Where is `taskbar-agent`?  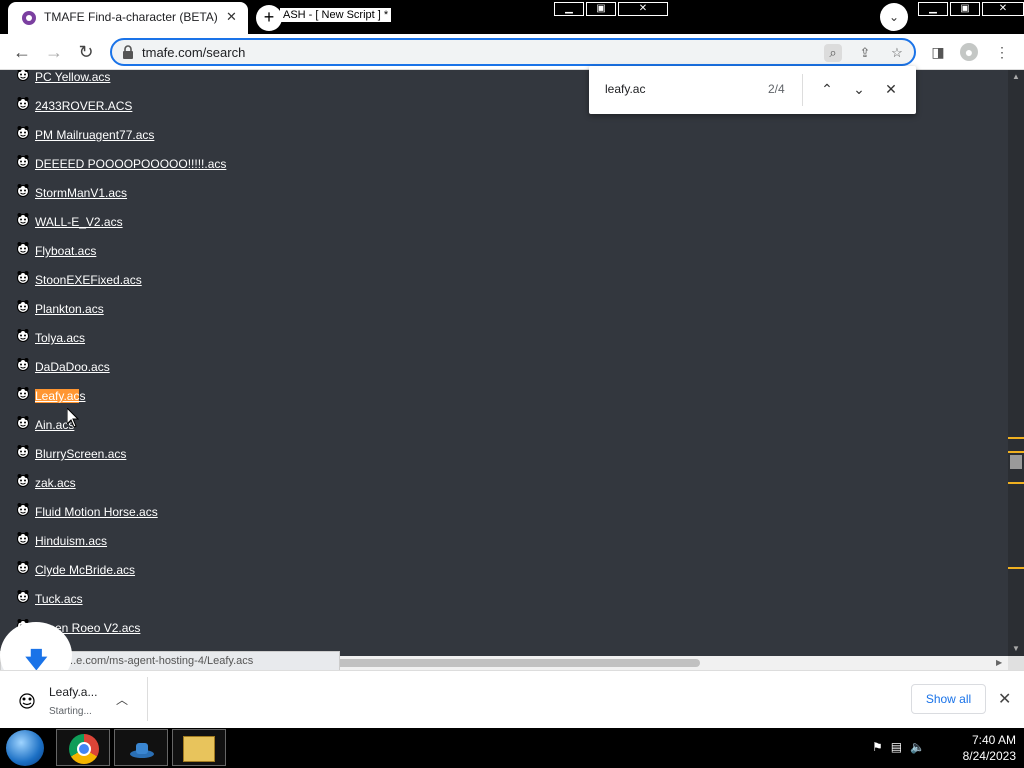
taskbar-agent is located at coordinates (141, 747).